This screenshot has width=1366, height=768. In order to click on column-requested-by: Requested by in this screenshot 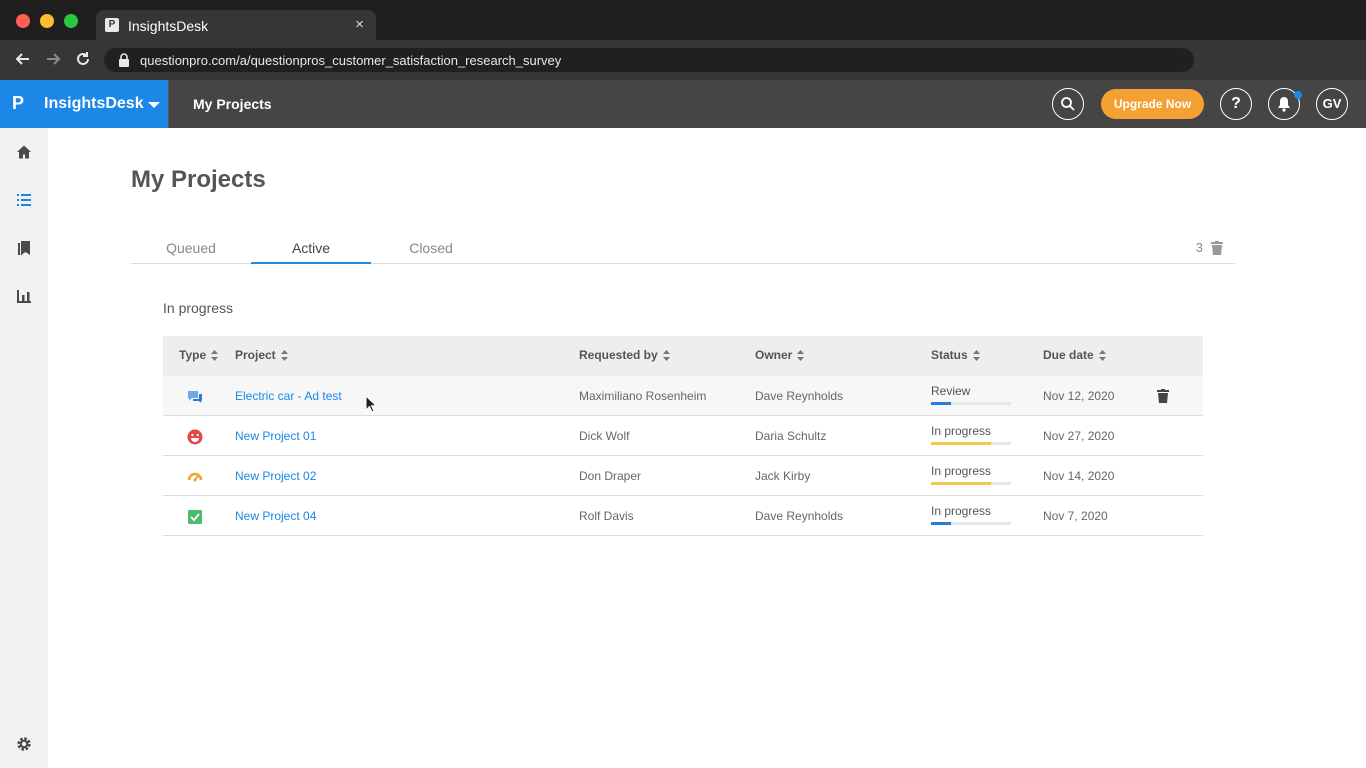, I will do `click(624, 355)`.